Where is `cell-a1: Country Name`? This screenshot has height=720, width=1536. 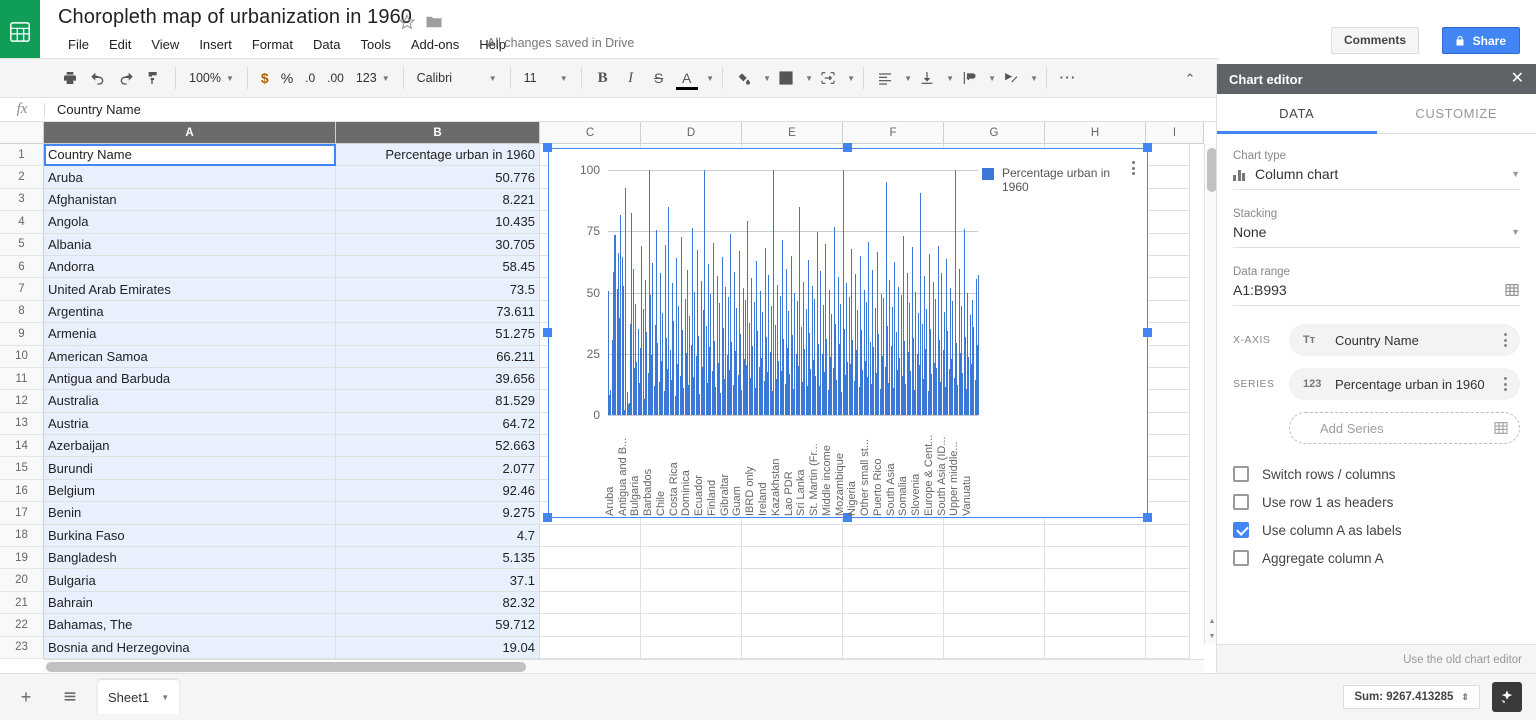 cell-a1: Country Name is located at coordinates (190, 155).